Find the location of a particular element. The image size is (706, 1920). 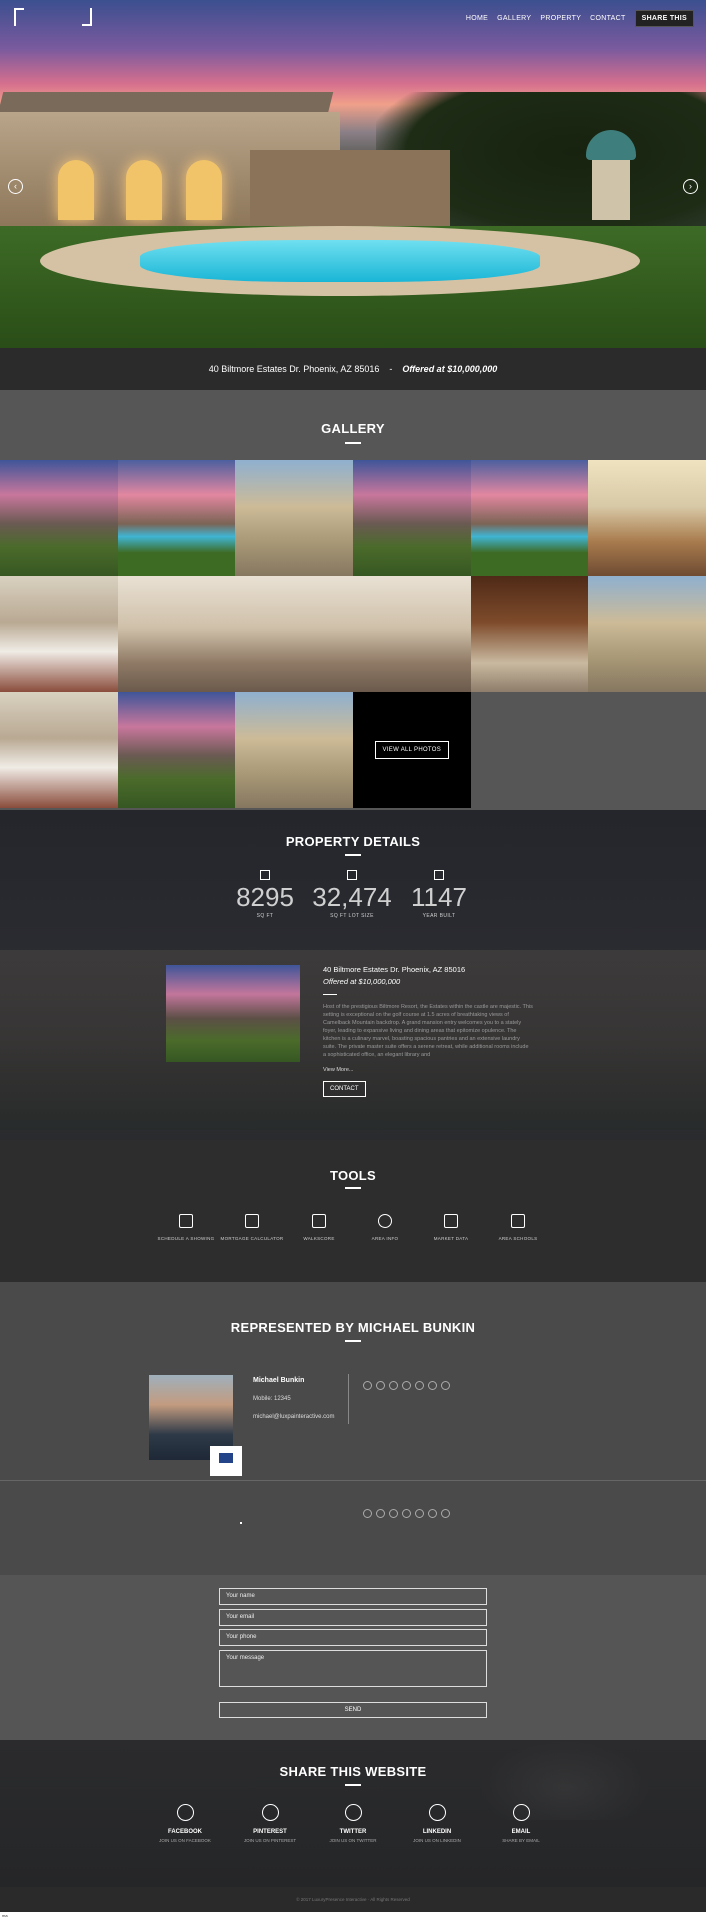

details-title: PROPERTY DETAILS is located at coordinates (353, 841).